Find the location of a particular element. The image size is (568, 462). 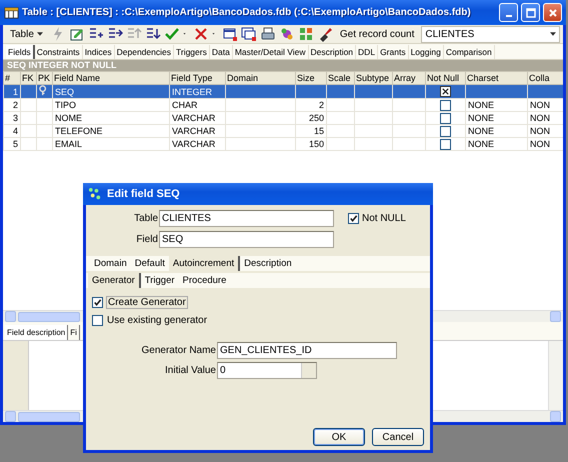

tab: Logging is located at coordinates (426, 51).